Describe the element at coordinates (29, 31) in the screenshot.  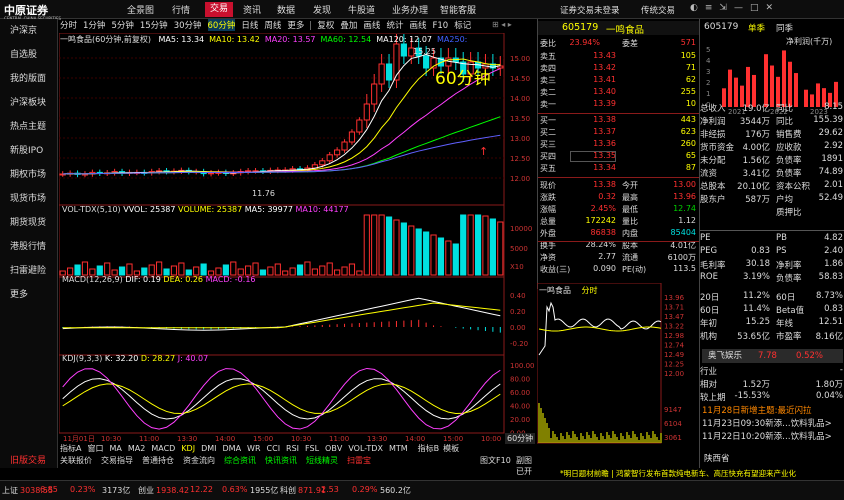
I see `sidebar-item-0: 沪深京` at that location.